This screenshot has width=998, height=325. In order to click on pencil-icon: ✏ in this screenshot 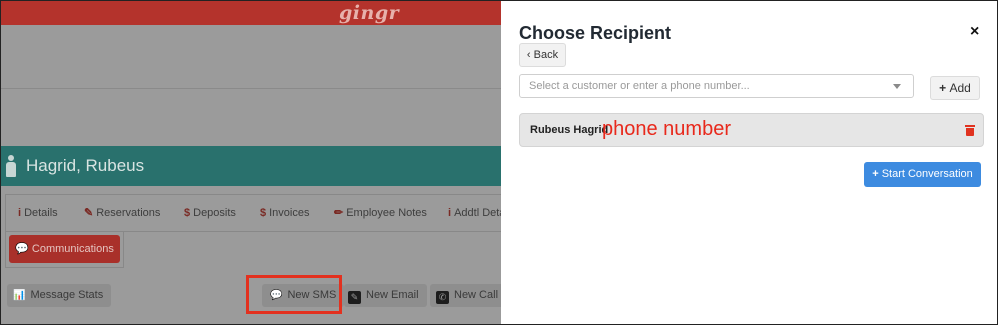, I will do `click(339, 213)`.